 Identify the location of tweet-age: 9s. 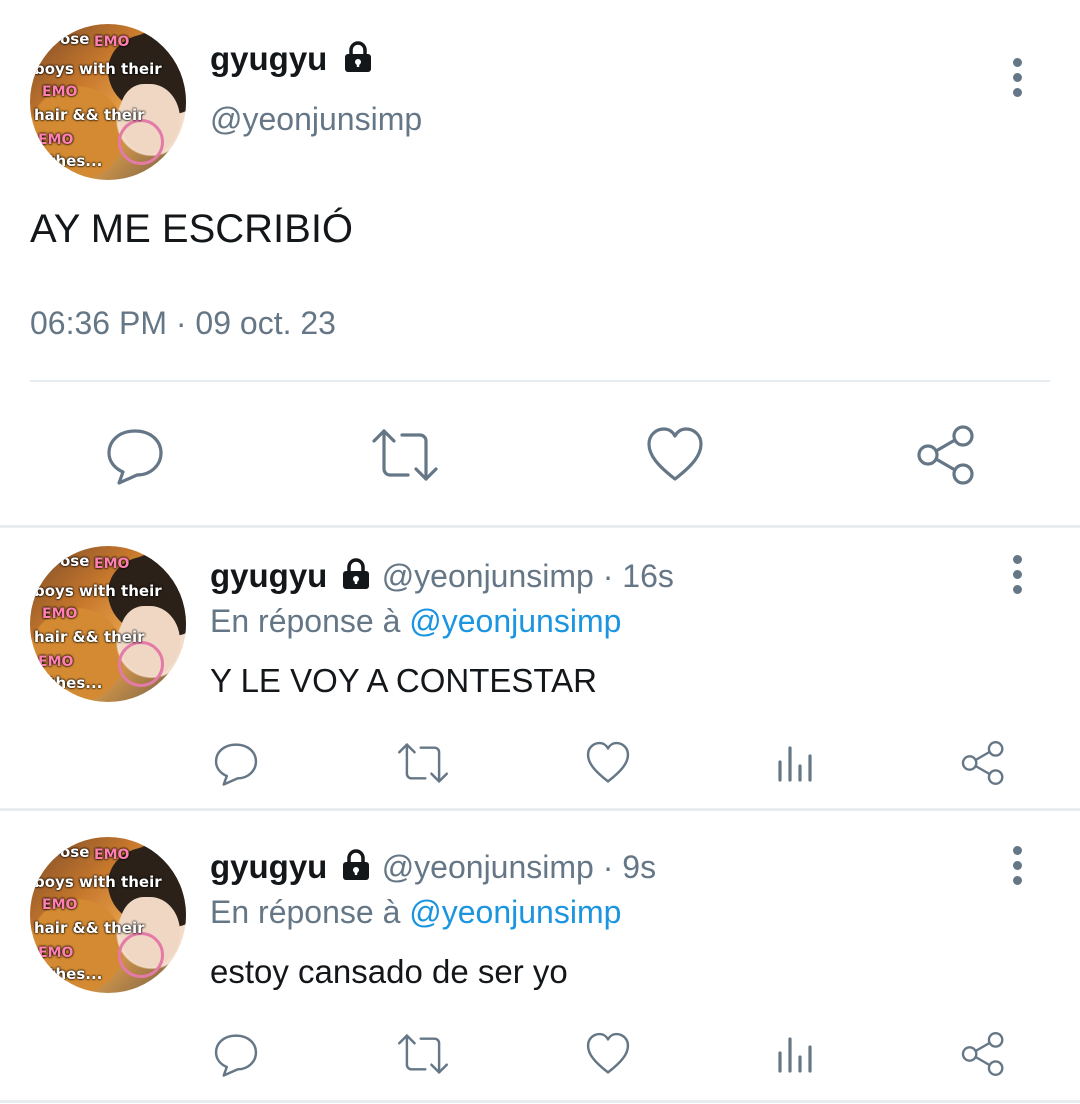
(639, 867).